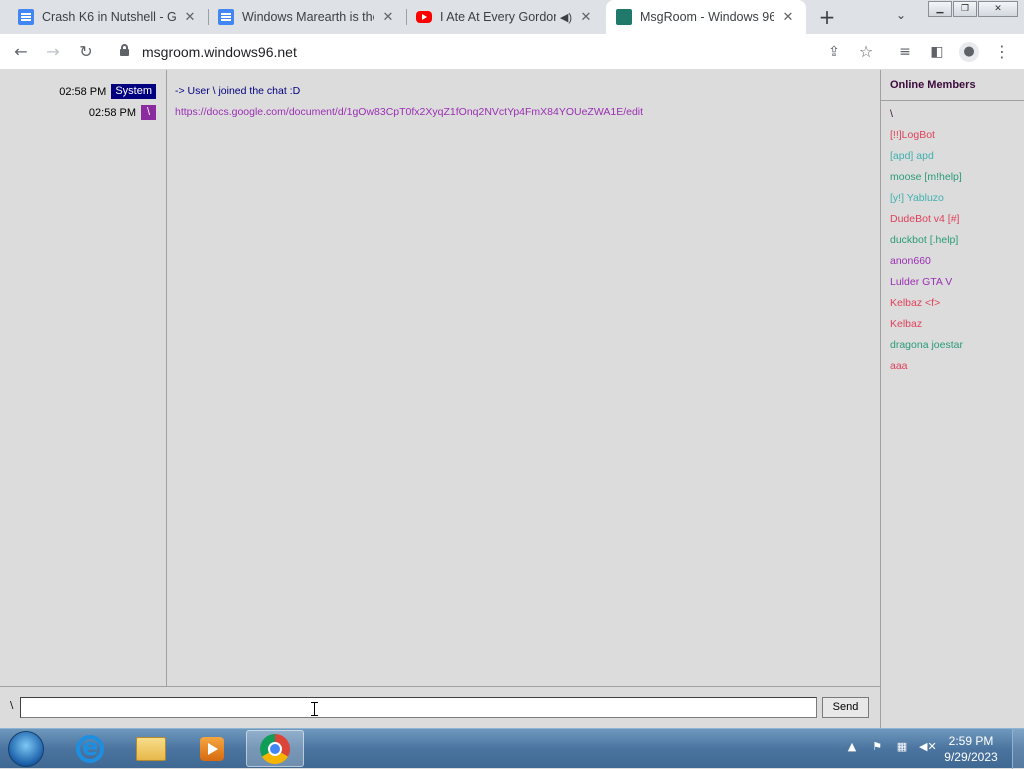 The width and height of the screenshot is (1024, 769). What do you see at coordinates (902, 747) in the screenshot?
I see `network-icon: ▦` at bounding box center [902, 747].